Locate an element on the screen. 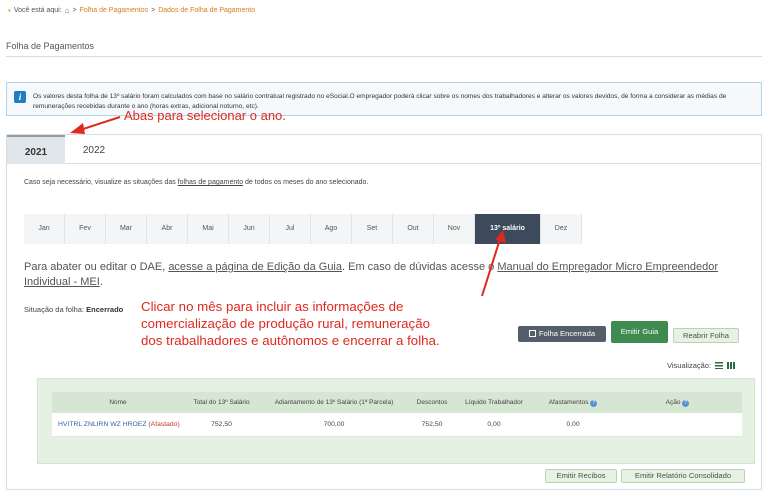  month-jun: Jun is located at coordinates (249, 229).